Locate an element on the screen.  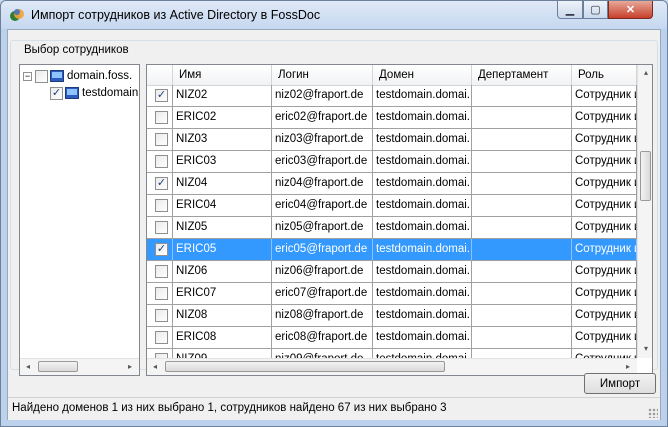
cell-name: ERIC05 is located at coordinates (222, 249).